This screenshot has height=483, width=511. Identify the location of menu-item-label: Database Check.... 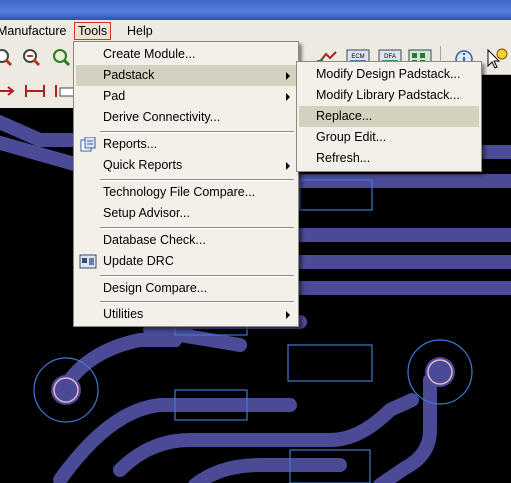
(154, 240).